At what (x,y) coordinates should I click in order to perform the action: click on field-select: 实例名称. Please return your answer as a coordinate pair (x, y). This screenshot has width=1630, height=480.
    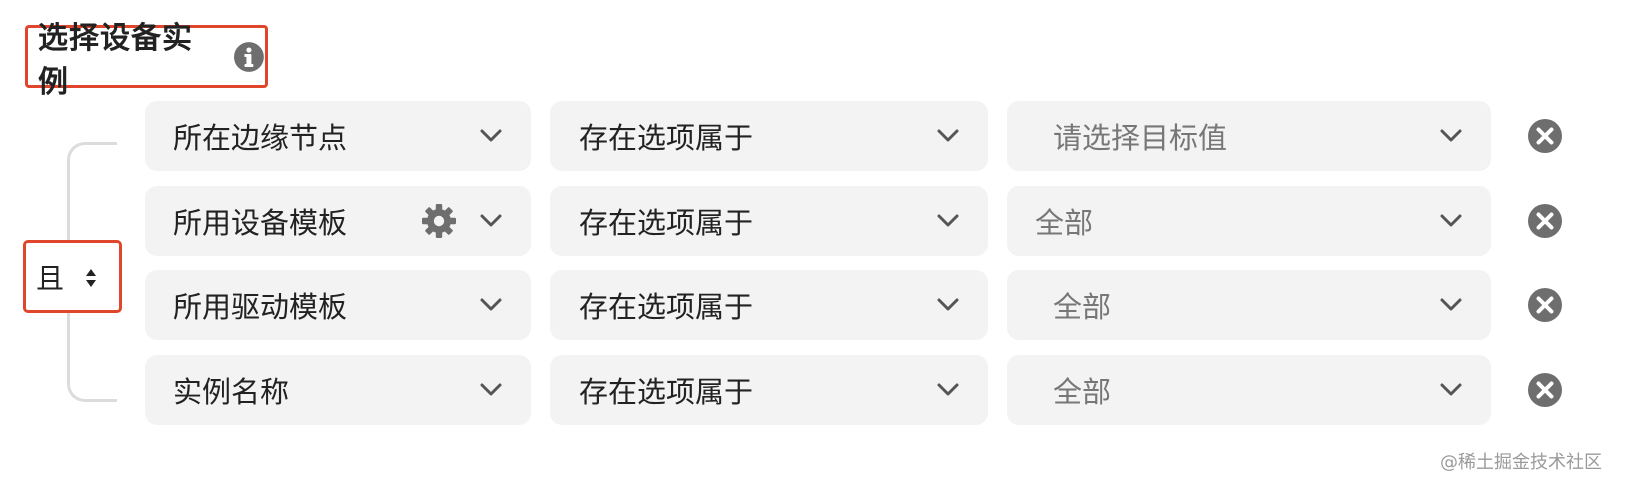
    Looking at the image, I should click on (338, 390).